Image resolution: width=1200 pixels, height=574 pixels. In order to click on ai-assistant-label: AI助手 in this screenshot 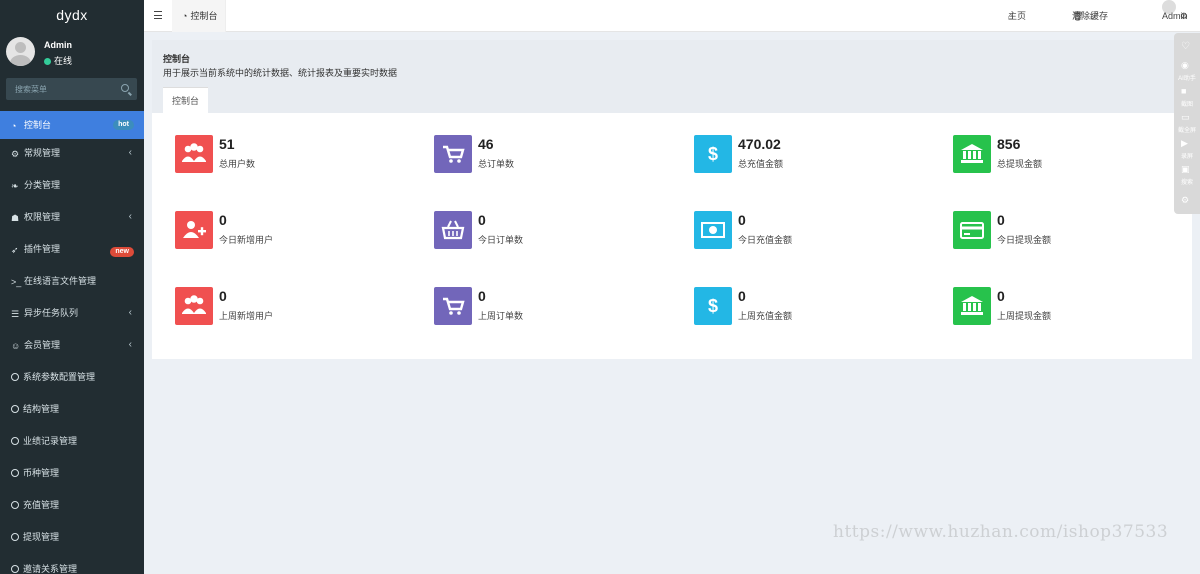, I will do `click(1187, 77)`.